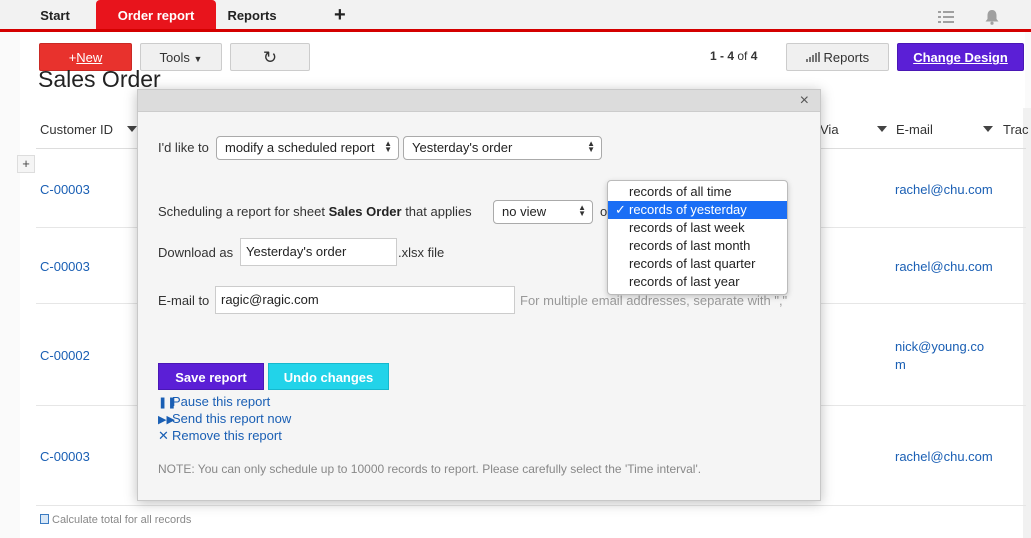 The width and height of the screenshot is (1031, 538). Describe the element at coordinates (684, 281) in the screenshot. I see `option-label: records of last year` at that location.